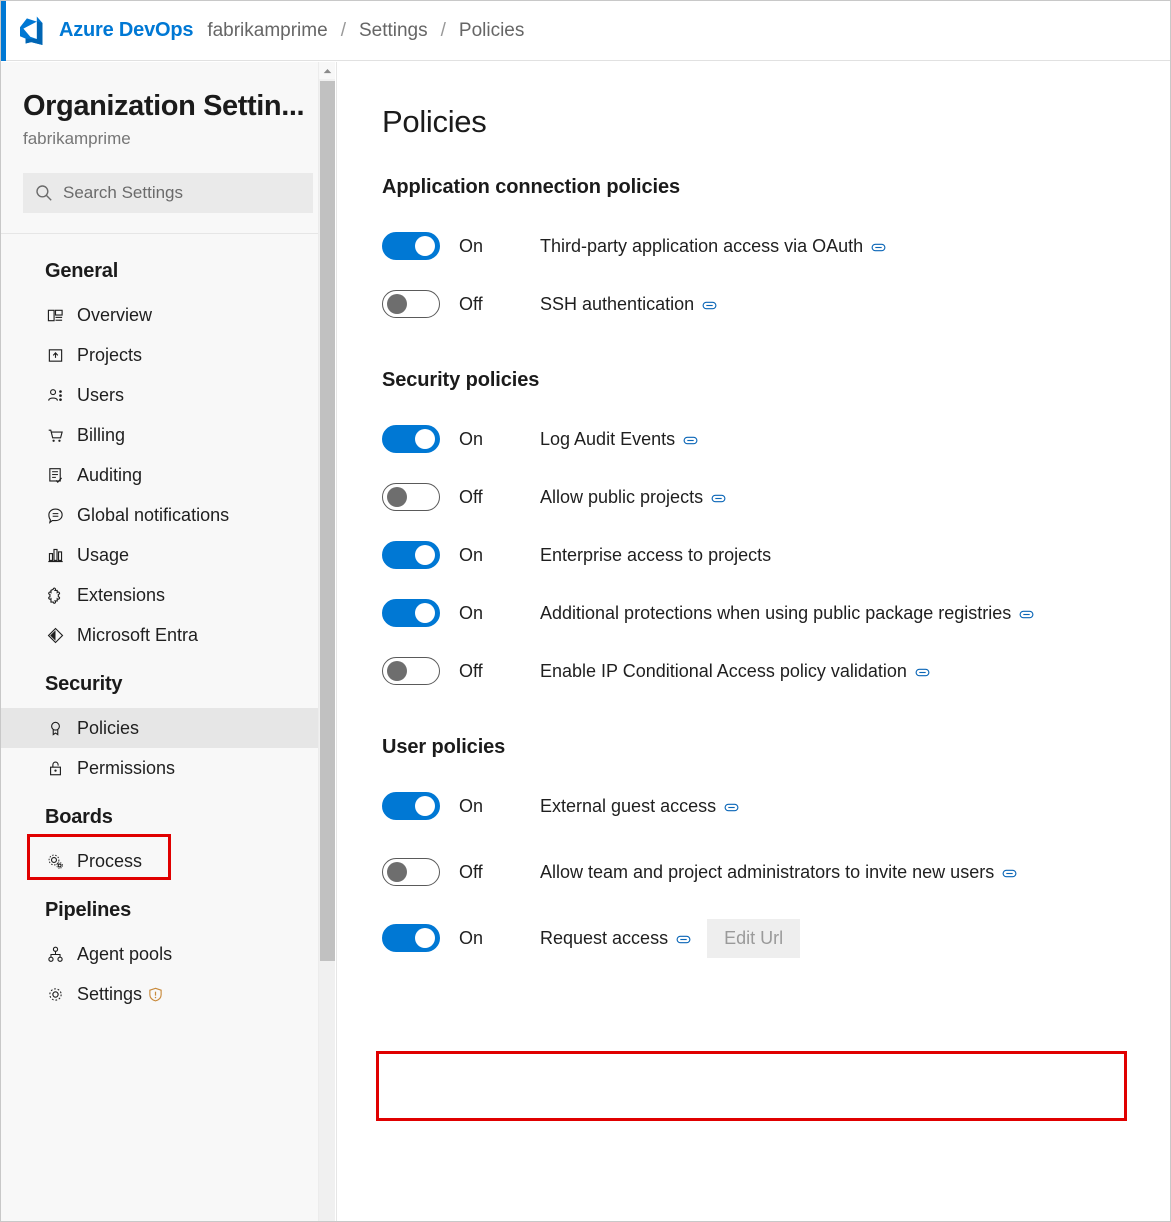 The height and width of the screenshot is (1222, 1171). I want to click on policy-row: On Request access Edit Url, so click(776, 938).